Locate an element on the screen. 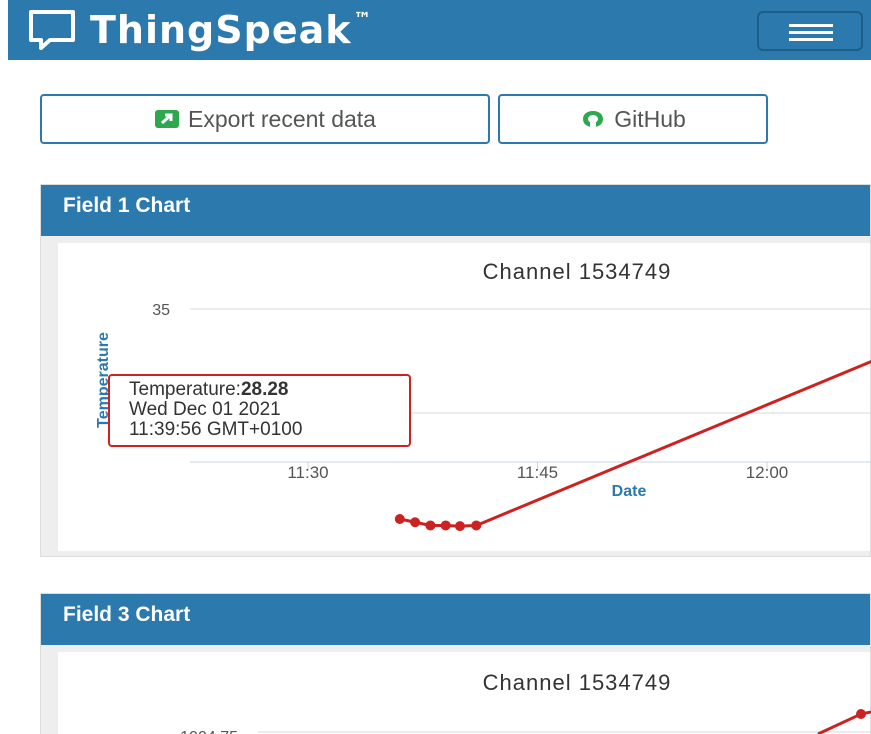 The image size is (871, 734). x-axis-label: Date is located at coordinates (629, 491).